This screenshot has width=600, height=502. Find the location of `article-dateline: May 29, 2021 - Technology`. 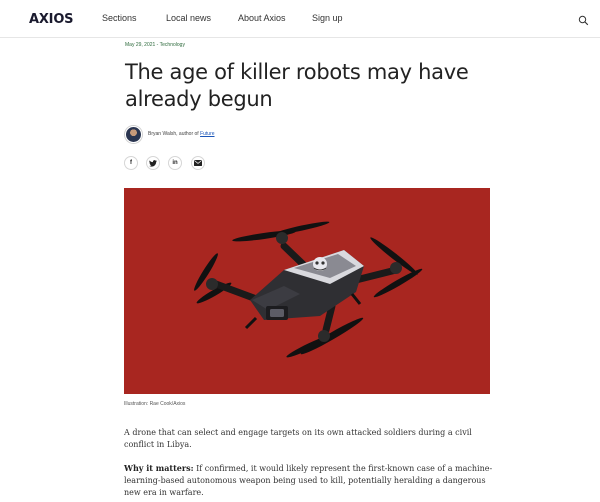

article-dateline: May 29, 2021 - Technology is located at coordinates (155, 45).